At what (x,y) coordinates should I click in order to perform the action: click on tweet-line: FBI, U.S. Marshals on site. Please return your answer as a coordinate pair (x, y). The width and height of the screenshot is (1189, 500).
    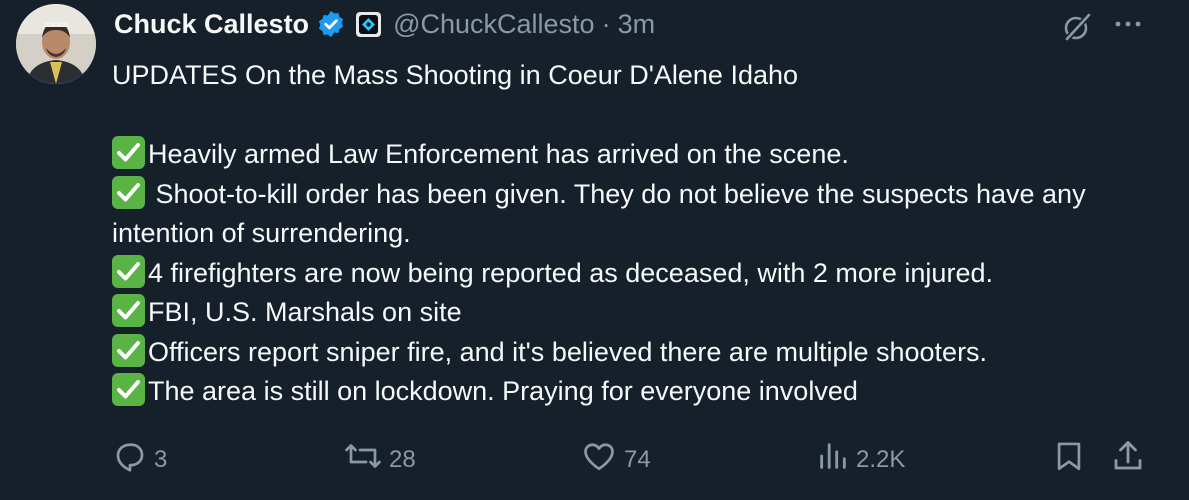
    Looking at the image, I should click on (632, 313).